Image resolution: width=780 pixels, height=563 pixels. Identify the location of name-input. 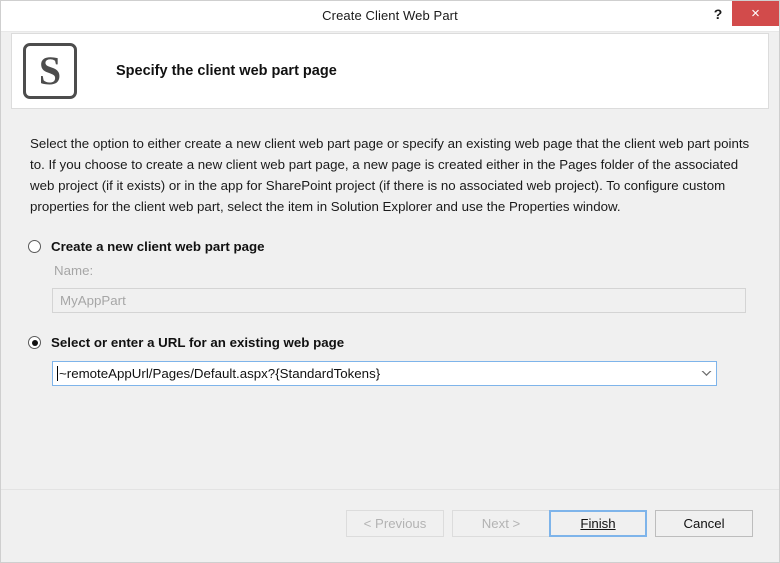
(399, 300).